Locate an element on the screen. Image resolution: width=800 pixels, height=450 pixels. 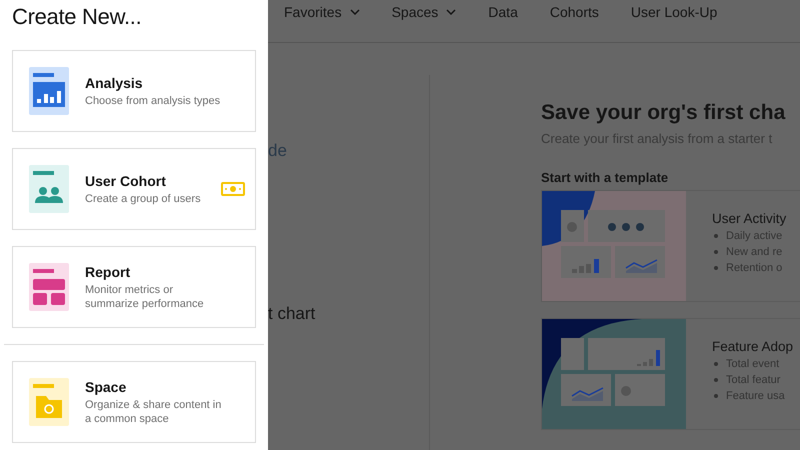
option-description: Create a group of users is located at coordinates (143, 199).